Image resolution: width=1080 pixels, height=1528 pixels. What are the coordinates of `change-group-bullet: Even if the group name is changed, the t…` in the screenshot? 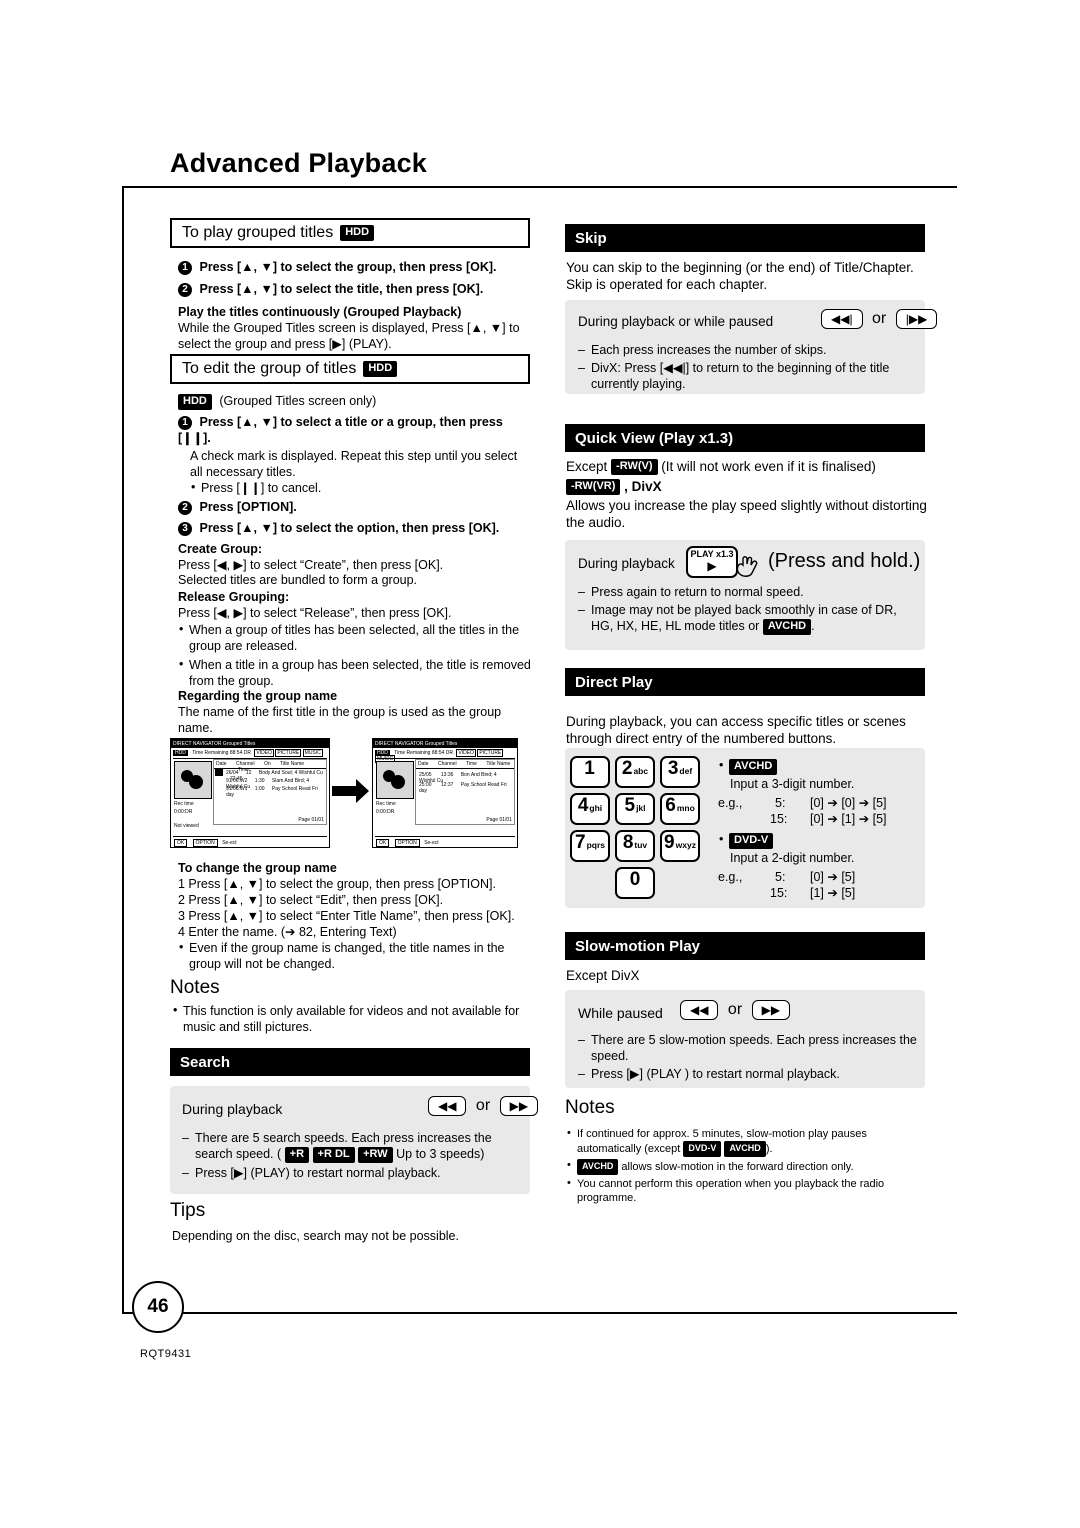 It's located at (355, 956).